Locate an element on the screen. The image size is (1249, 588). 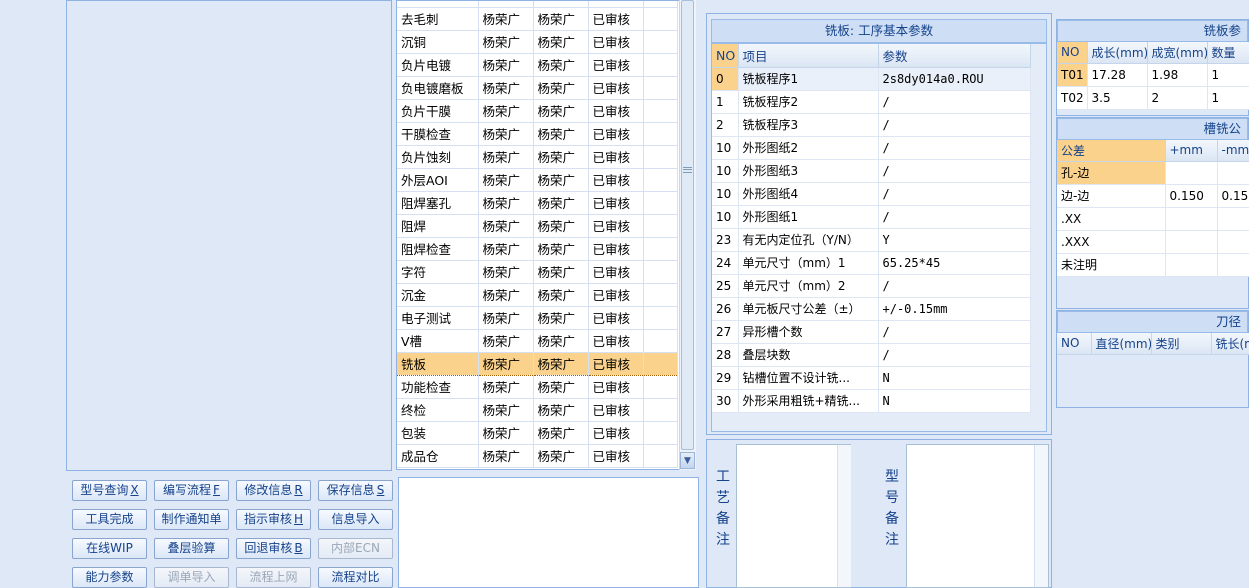
table-cell: T01 is located at coordinates (1072, 75).